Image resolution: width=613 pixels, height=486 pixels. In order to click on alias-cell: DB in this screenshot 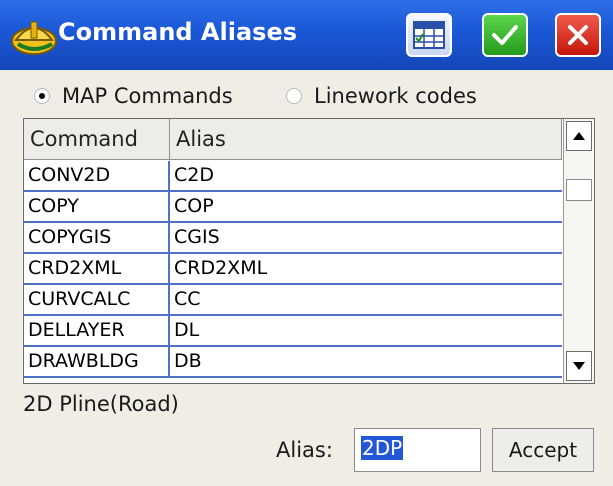, I will do `click(188, 361)`.